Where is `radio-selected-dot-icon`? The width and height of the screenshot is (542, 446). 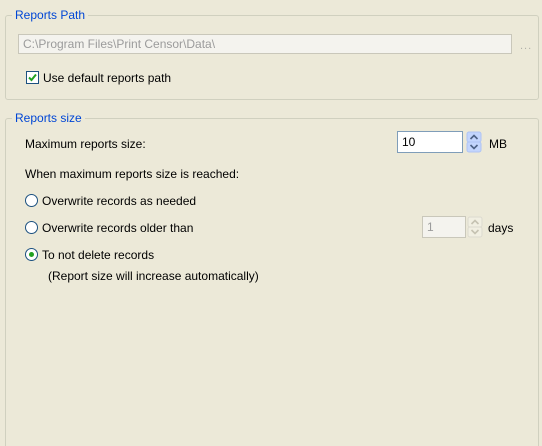
radio-selected-dot-icon is located at coordinates (31, 254).